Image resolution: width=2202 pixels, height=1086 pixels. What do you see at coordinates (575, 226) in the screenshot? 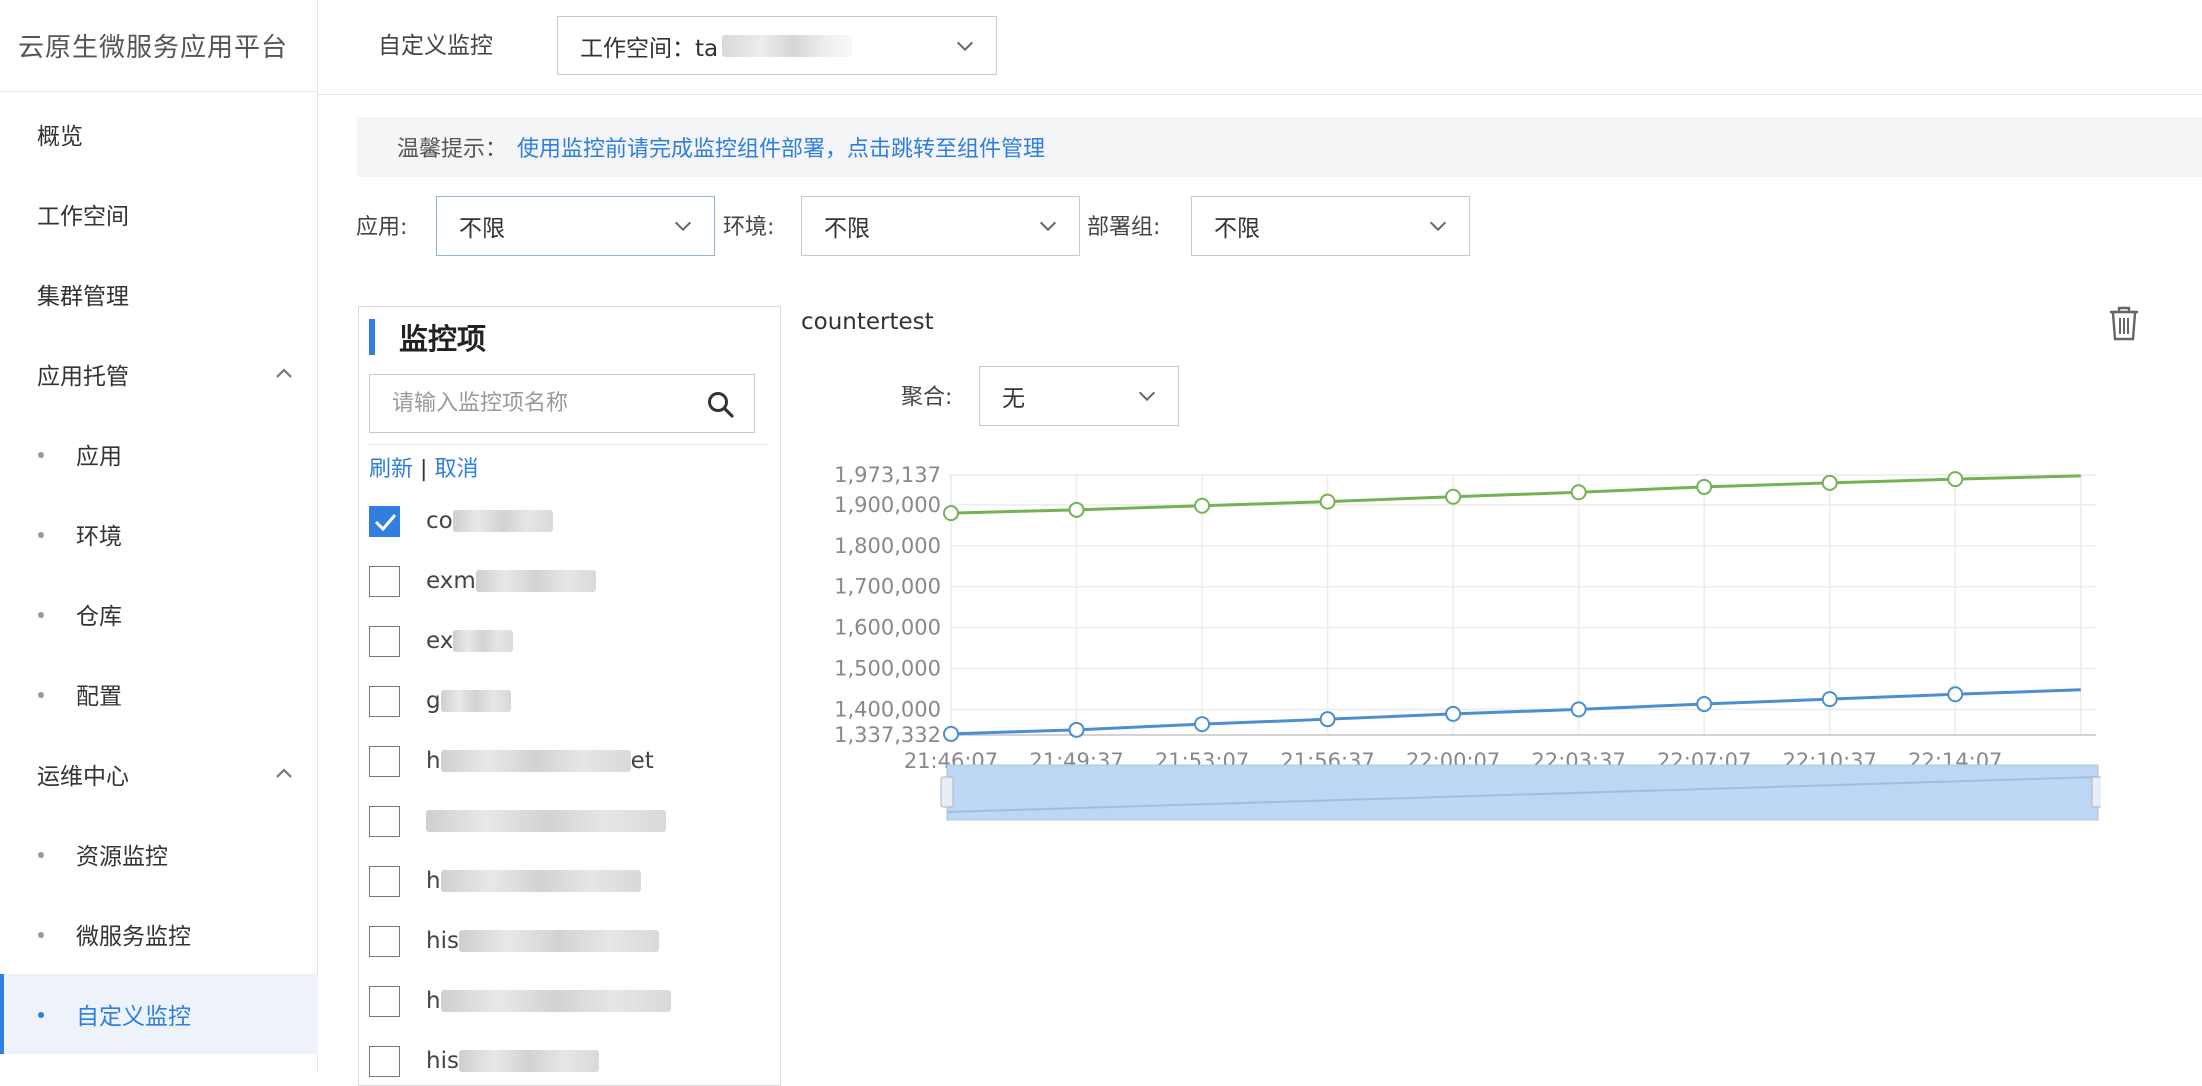
I see `app-filter-select: 不限` at bounding box center [575, 226].